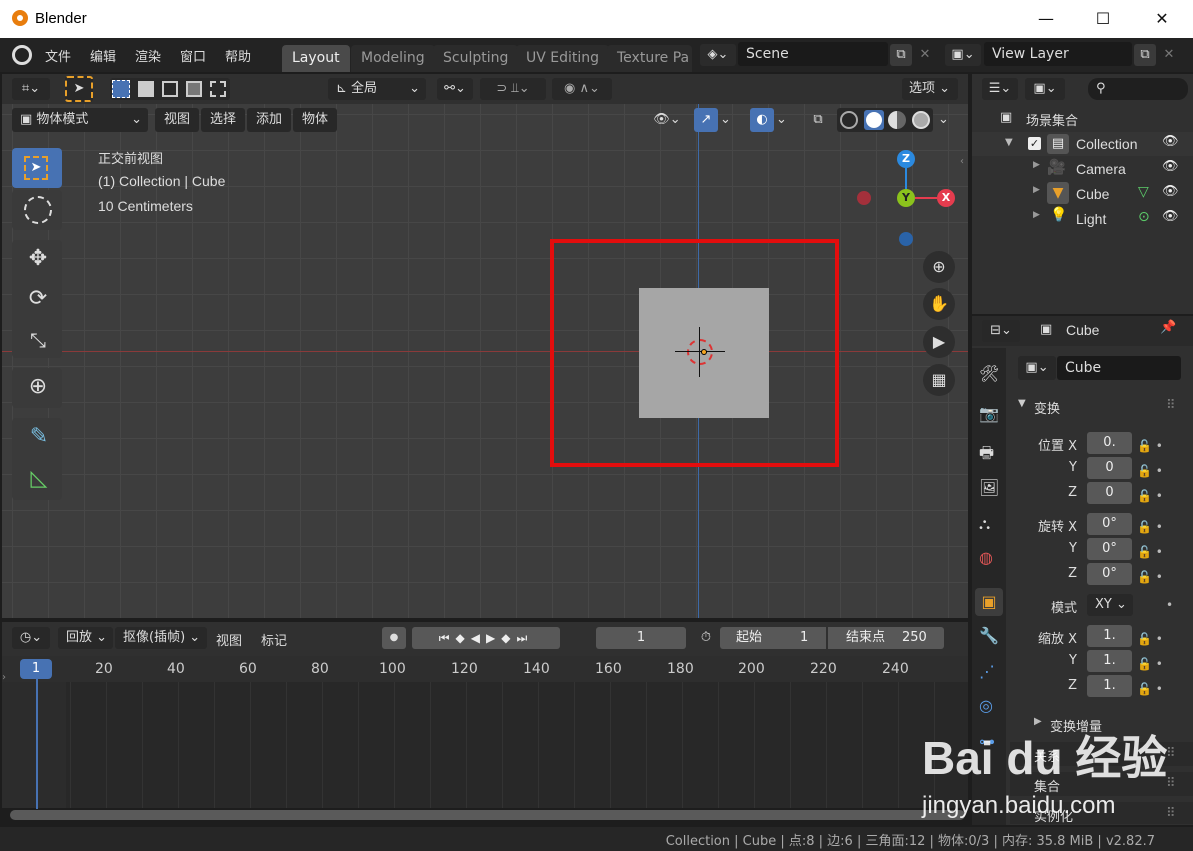 This screenshot has width=1193, height=851. I want to click on pin-icon: 📌, so click(1168, 327).